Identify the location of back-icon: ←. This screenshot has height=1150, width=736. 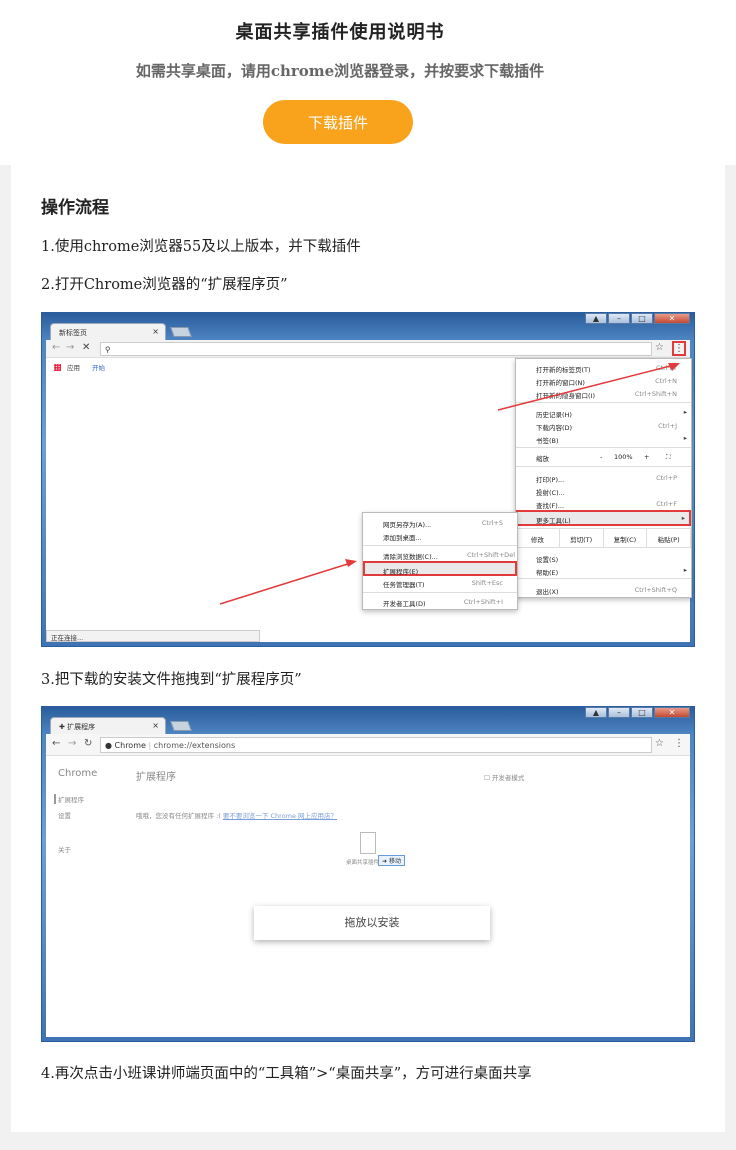
(56, 743).